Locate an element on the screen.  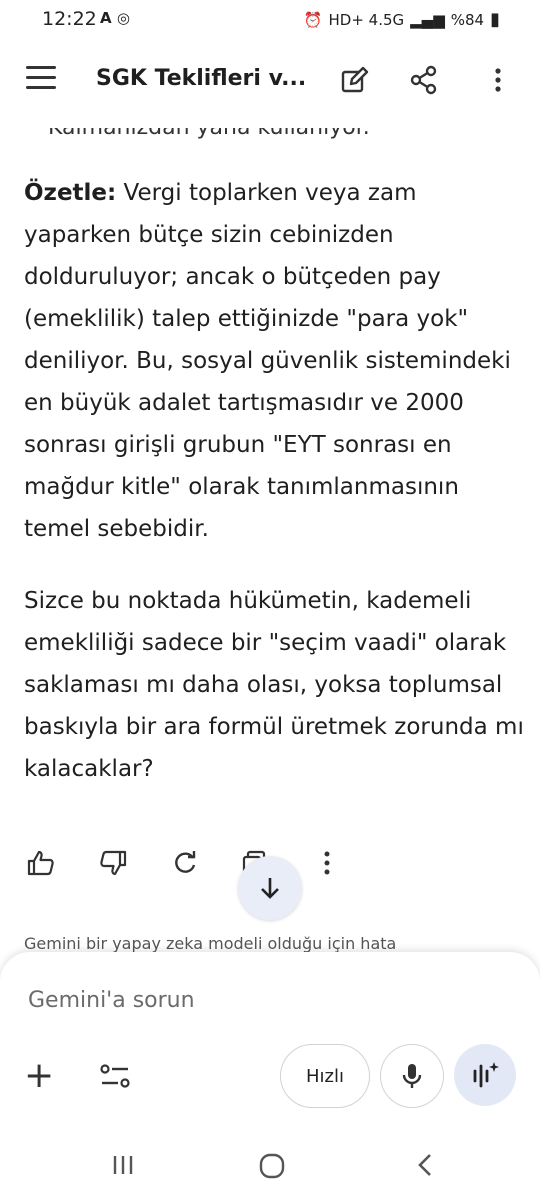
home-icon is located at coordinates (272, 1169).